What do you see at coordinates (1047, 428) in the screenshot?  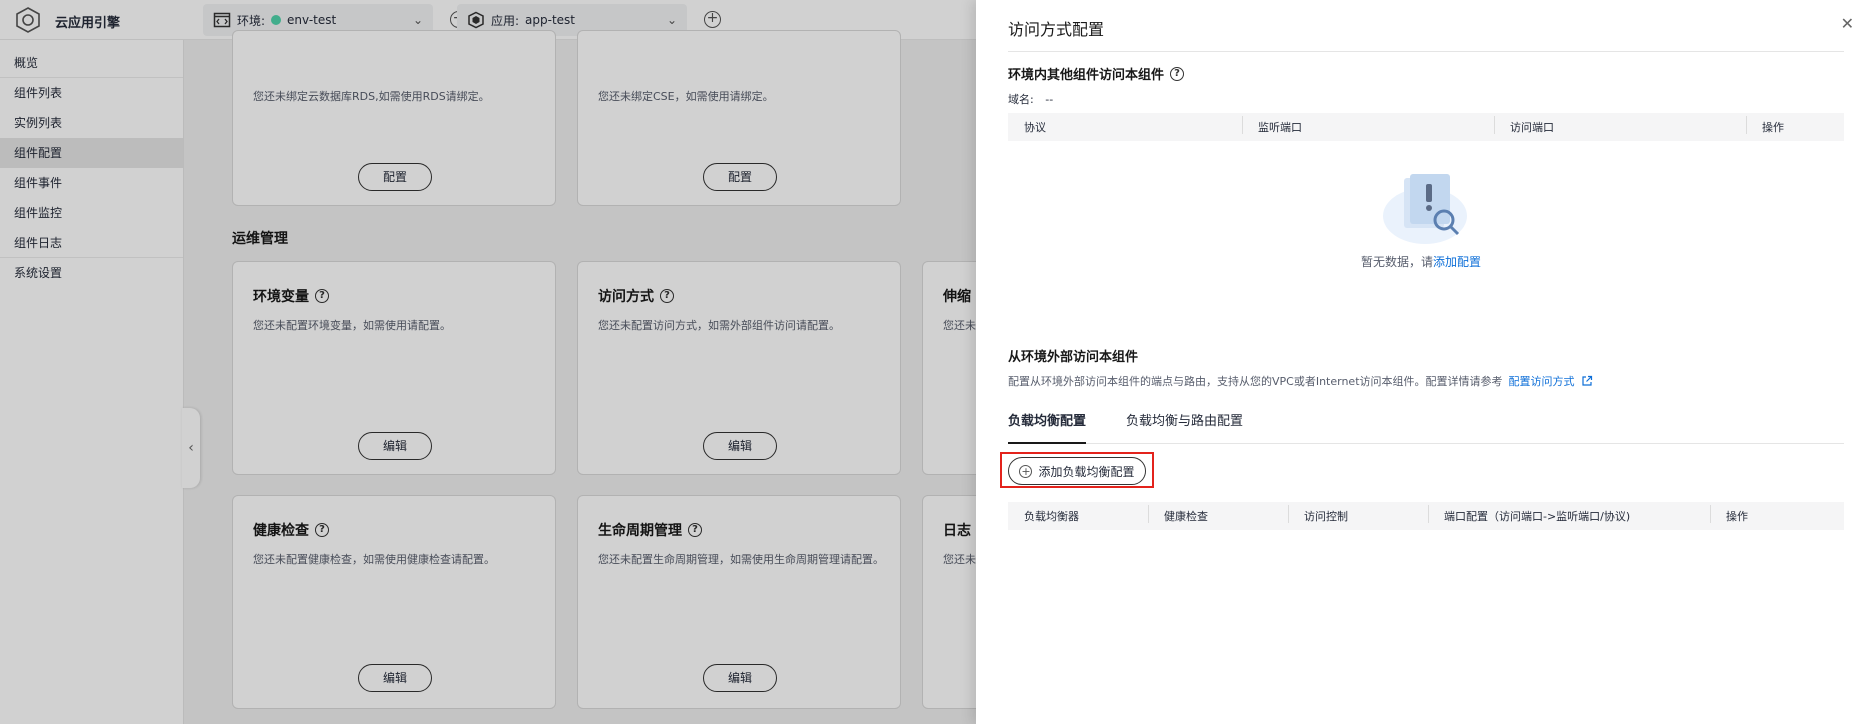 I see `tab-load-balancer: 负载均衡配置` at bounding box center [1047, 428].